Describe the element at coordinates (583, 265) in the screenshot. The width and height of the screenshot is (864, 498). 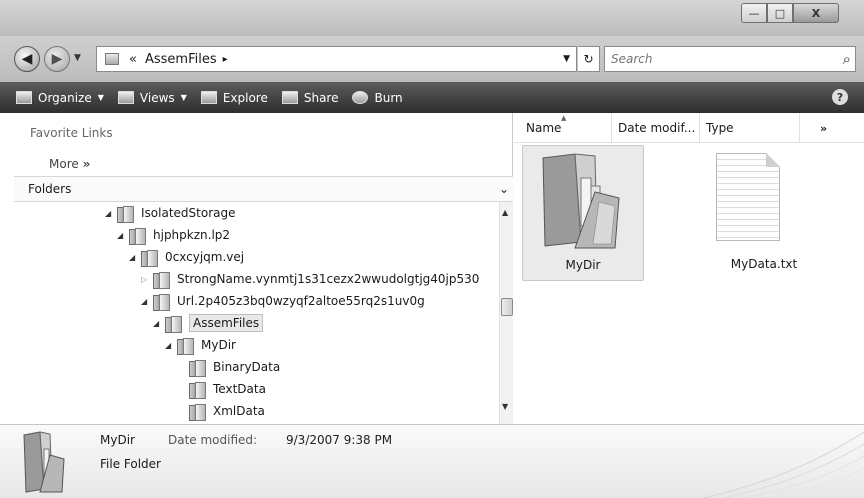
I see `file-item-label: MyDir` at that location.